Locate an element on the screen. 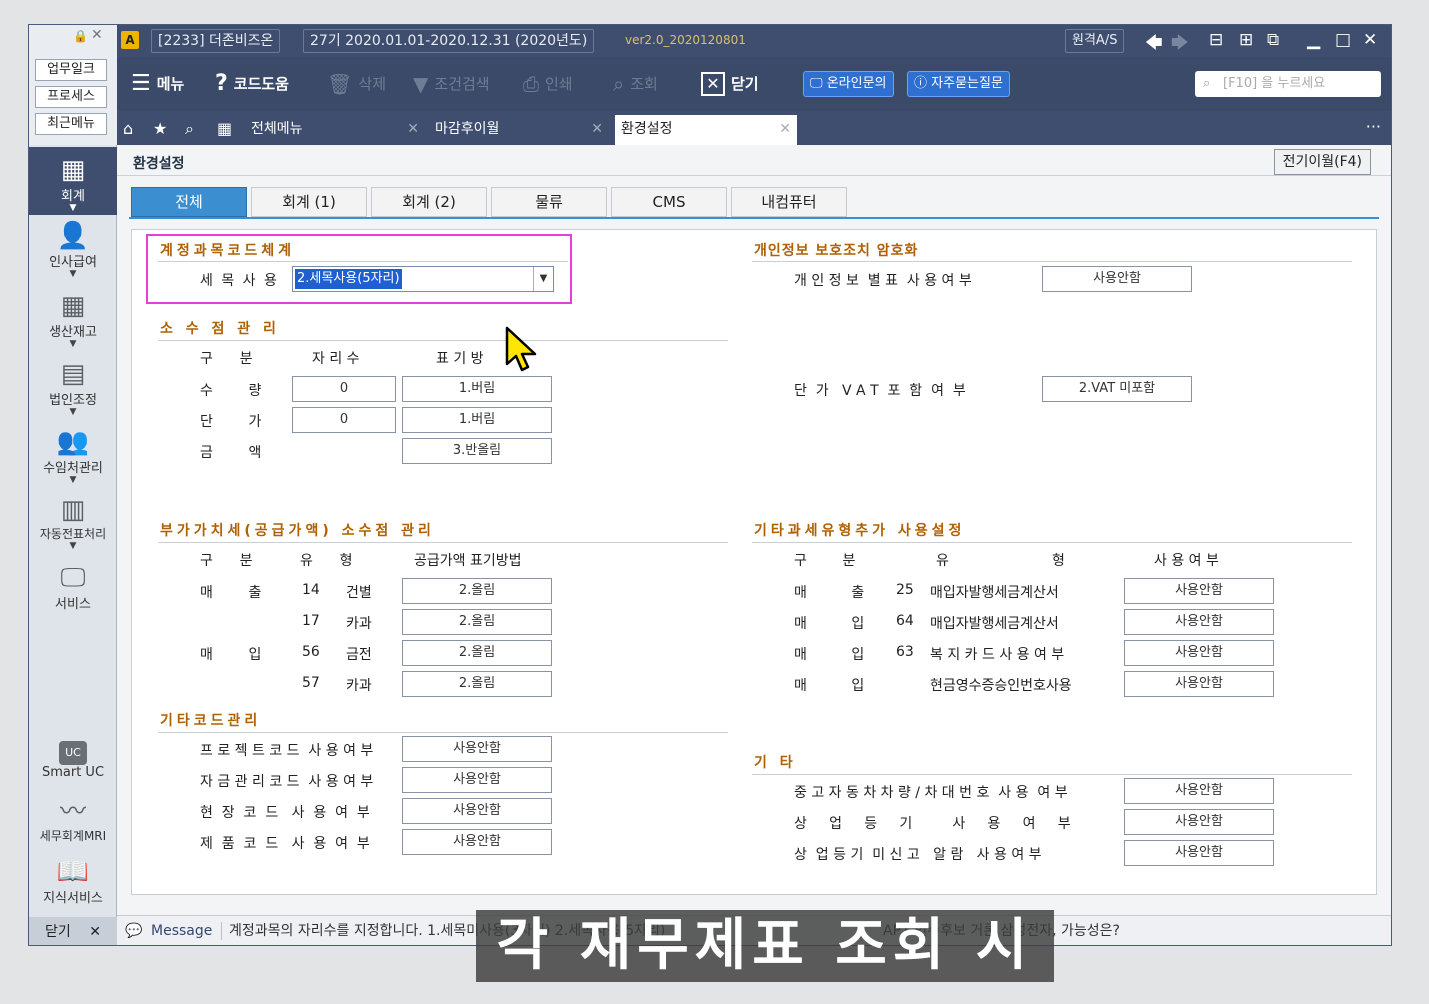 This screenshot has height=1004, width=1429. close-button: ✕ 닫기 is located at coordinates (730, 84).